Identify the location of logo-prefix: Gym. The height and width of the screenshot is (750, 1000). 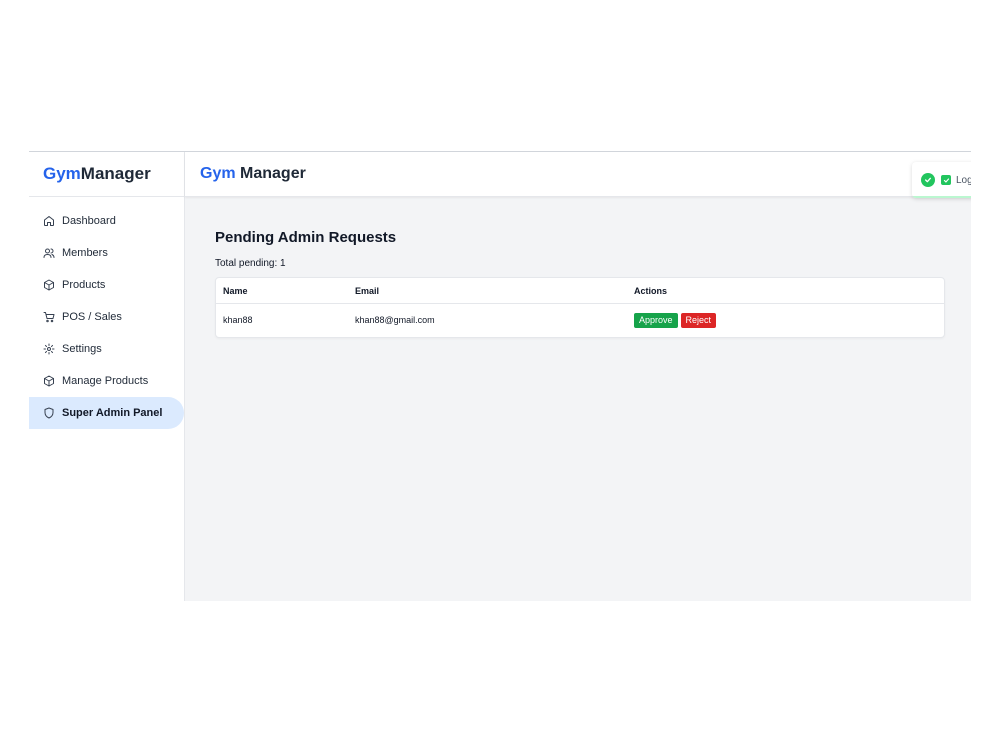
(62, 173).